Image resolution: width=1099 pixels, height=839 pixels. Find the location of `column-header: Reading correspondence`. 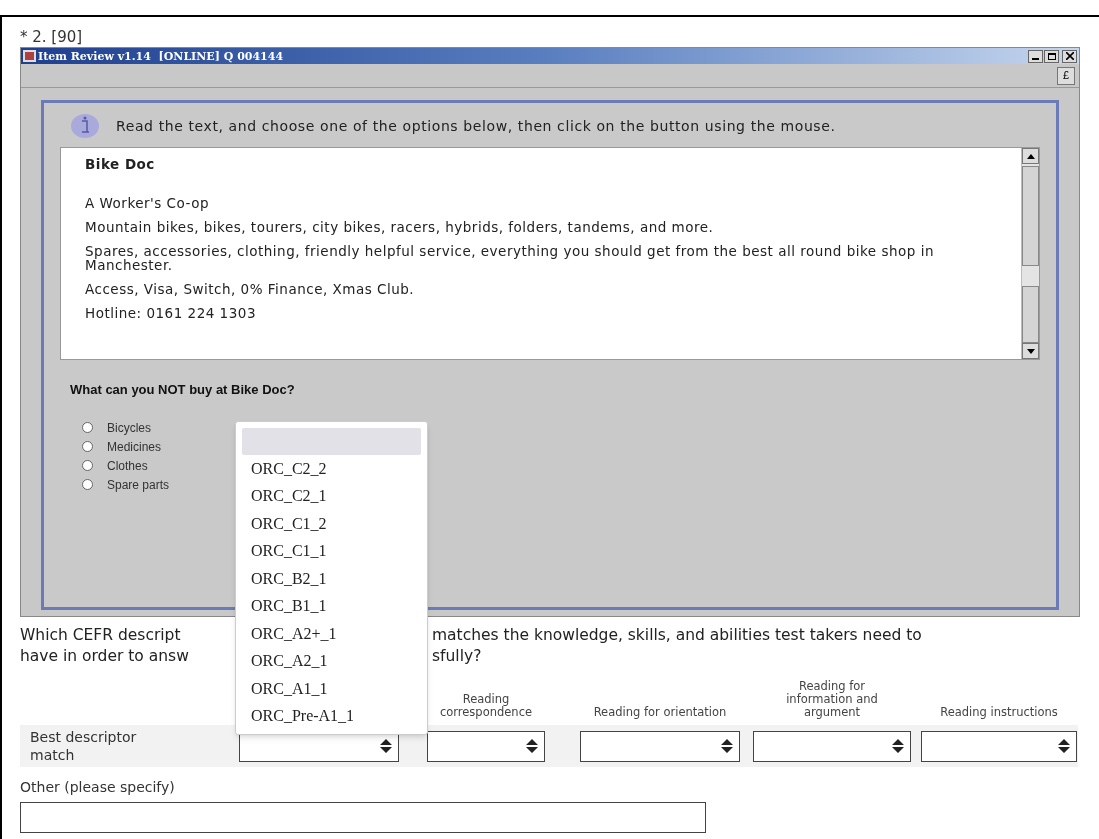

column-header: Reading correspondence is located at coordinates (486, 706).